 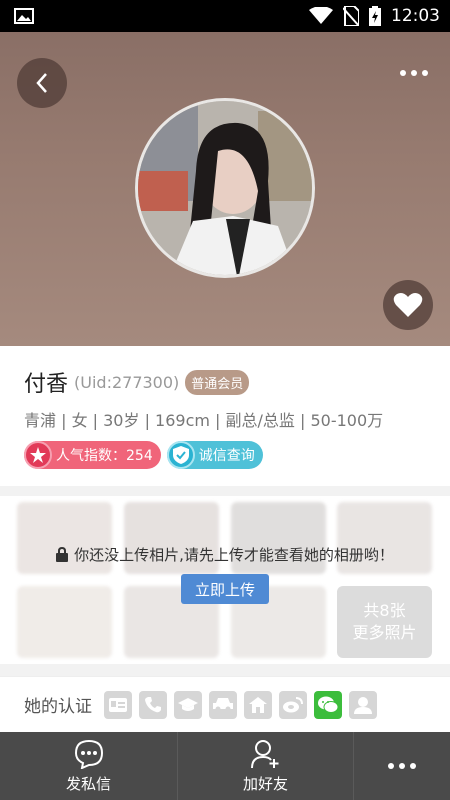 What do you see at coordinates (104, 456) in the screenshot?
I see `popularity-label: 人气指数：254` at bounding box center [104, 456].